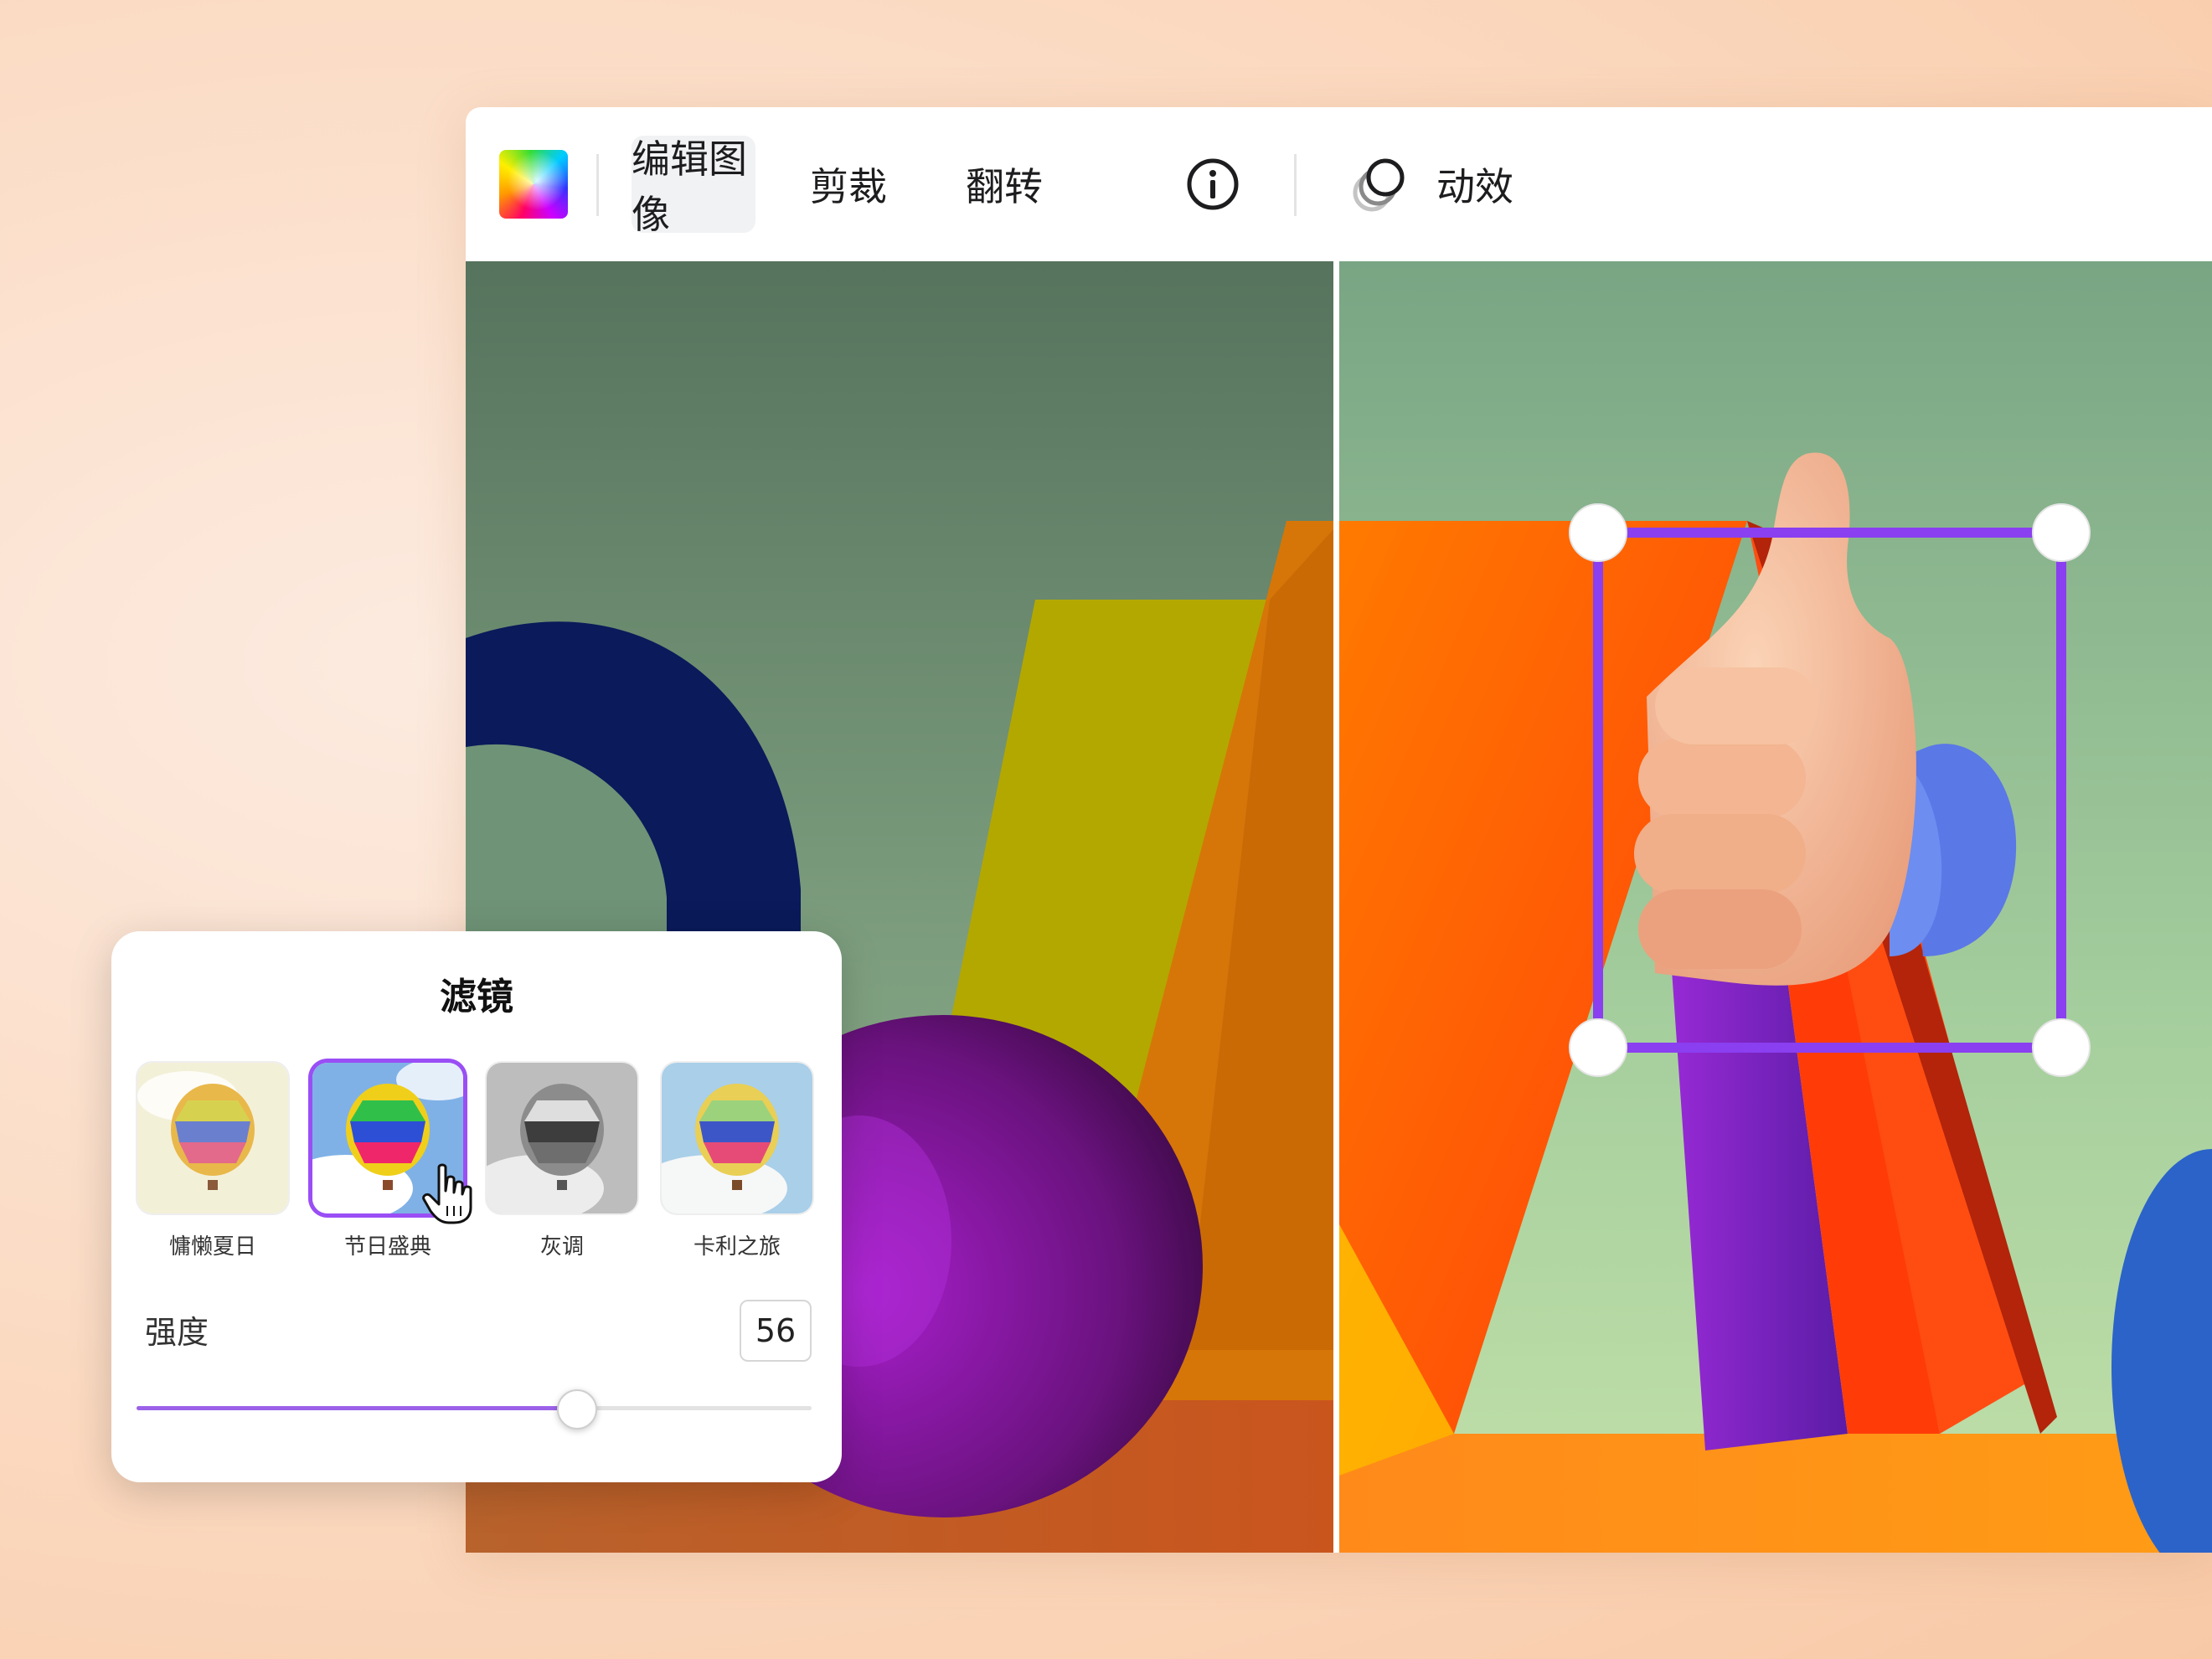 The image size is (2212, 1659). I want to click on info-icon, so click(1213, 184).